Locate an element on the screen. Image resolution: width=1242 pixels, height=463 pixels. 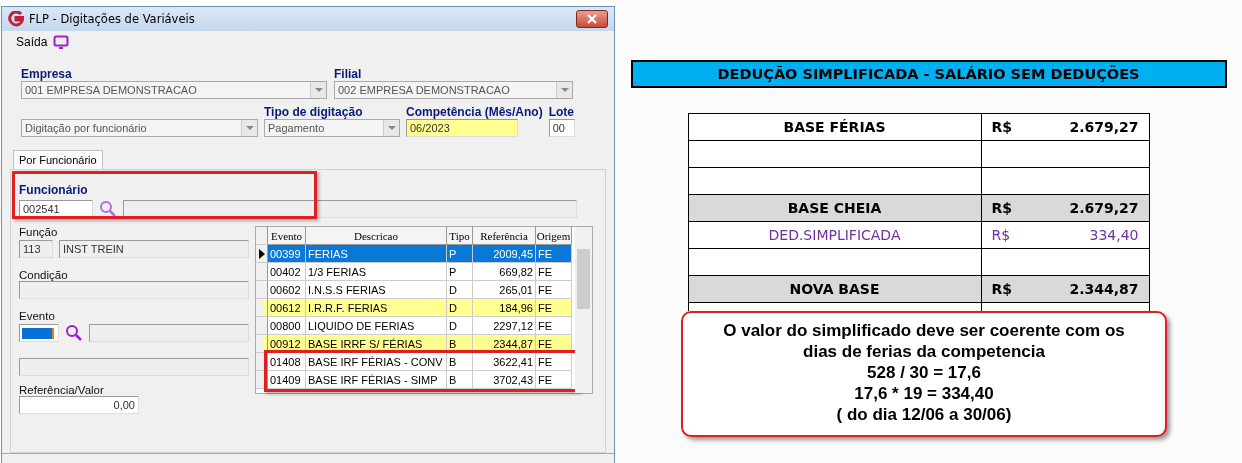
row-pointer-icon is located at coordinates (261, 253).